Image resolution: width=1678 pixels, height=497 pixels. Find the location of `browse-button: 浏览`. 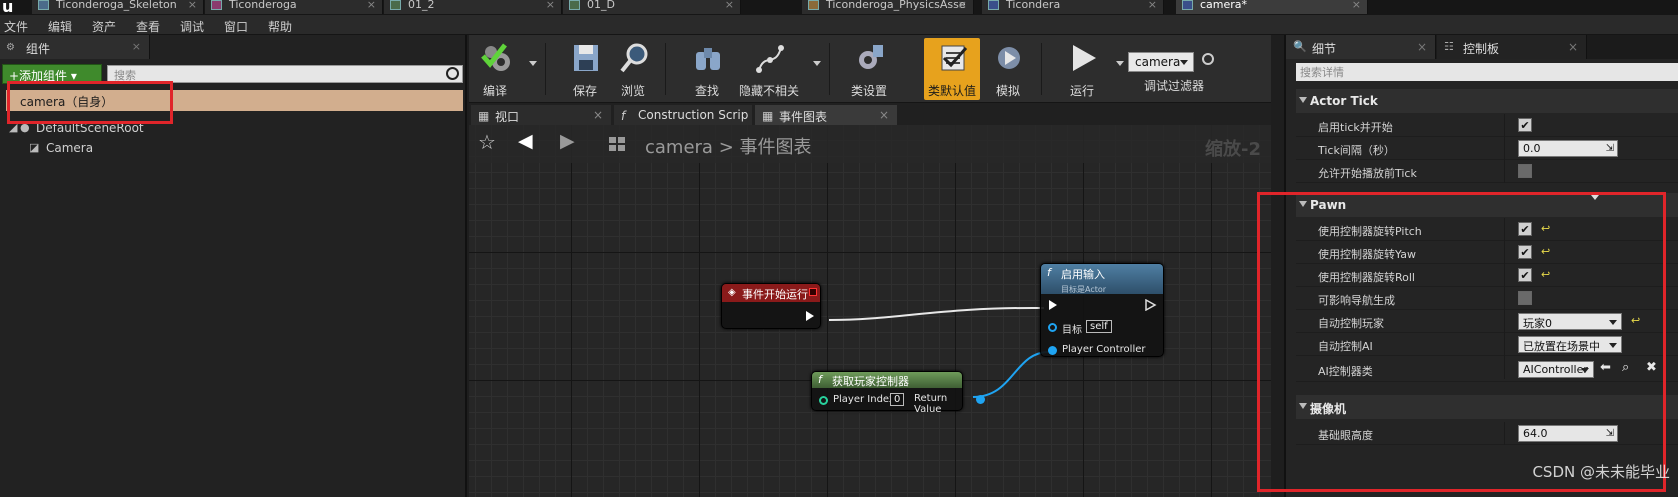

browse-button: 浏览 is located at coordinates (633, 69).